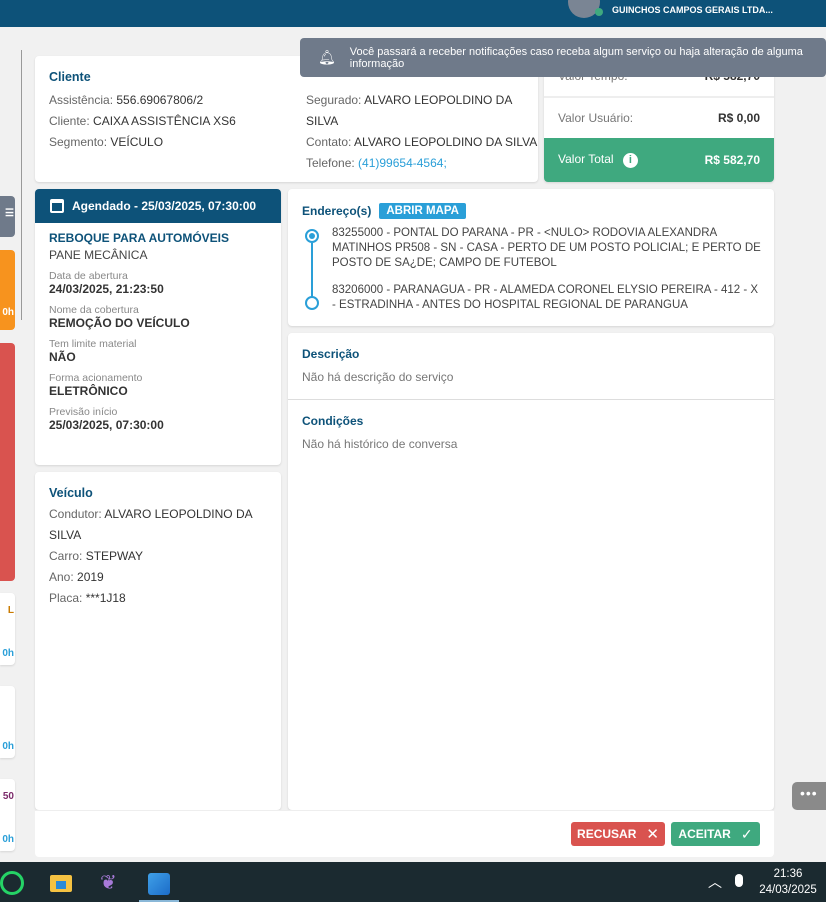 The height and width of the screenshot is (902, 826). What do you see at coordinates (380, 444) in the screenshot?
I see `conditions-text: Não há histórico de conversa` at bounding box center [380, 444].